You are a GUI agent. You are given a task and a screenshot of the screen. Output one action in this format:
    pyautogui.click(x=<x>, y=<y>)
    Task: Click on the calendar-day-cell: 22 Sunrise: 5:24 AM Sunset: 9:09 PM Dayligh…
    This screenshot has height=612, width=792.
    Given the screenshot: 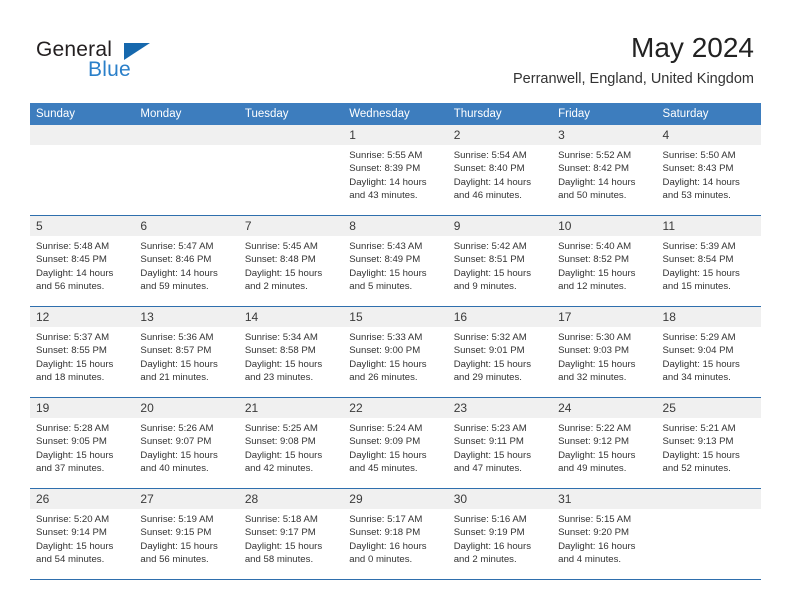 What is the action you would take?
    pyautogui.click(x=395, y=443)
    